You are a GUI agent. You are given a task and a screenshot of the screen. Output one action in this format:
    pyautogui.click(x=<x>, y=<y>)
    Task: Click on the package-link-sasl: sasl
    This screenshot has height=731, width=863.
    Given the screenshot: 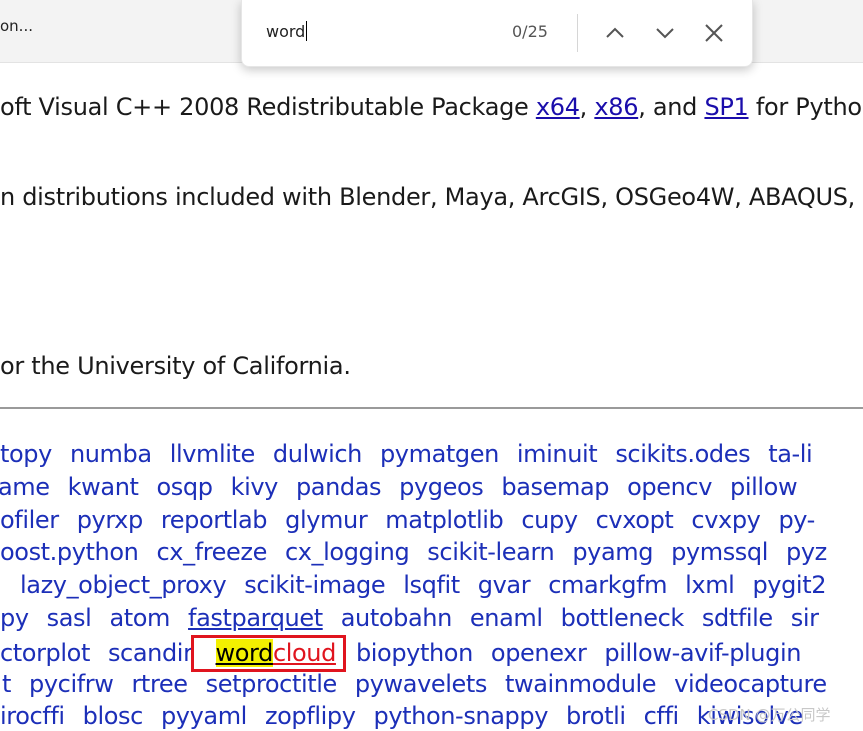 What is the action you would take?
    pyautogui.click(x=69, y=618)
    